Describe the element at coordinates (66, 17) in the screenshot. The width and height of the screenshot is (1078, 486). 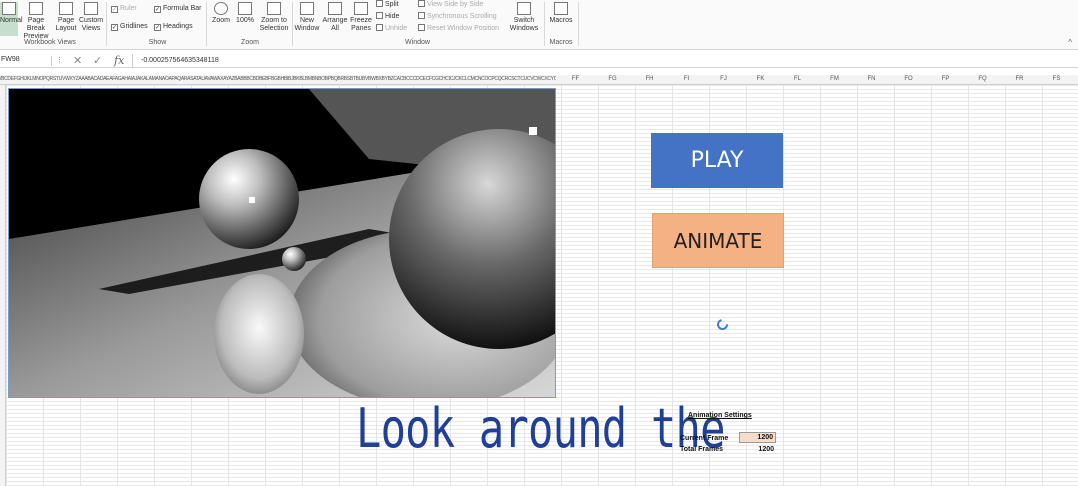
I see `page-layout-button: Page Layout` at that location.